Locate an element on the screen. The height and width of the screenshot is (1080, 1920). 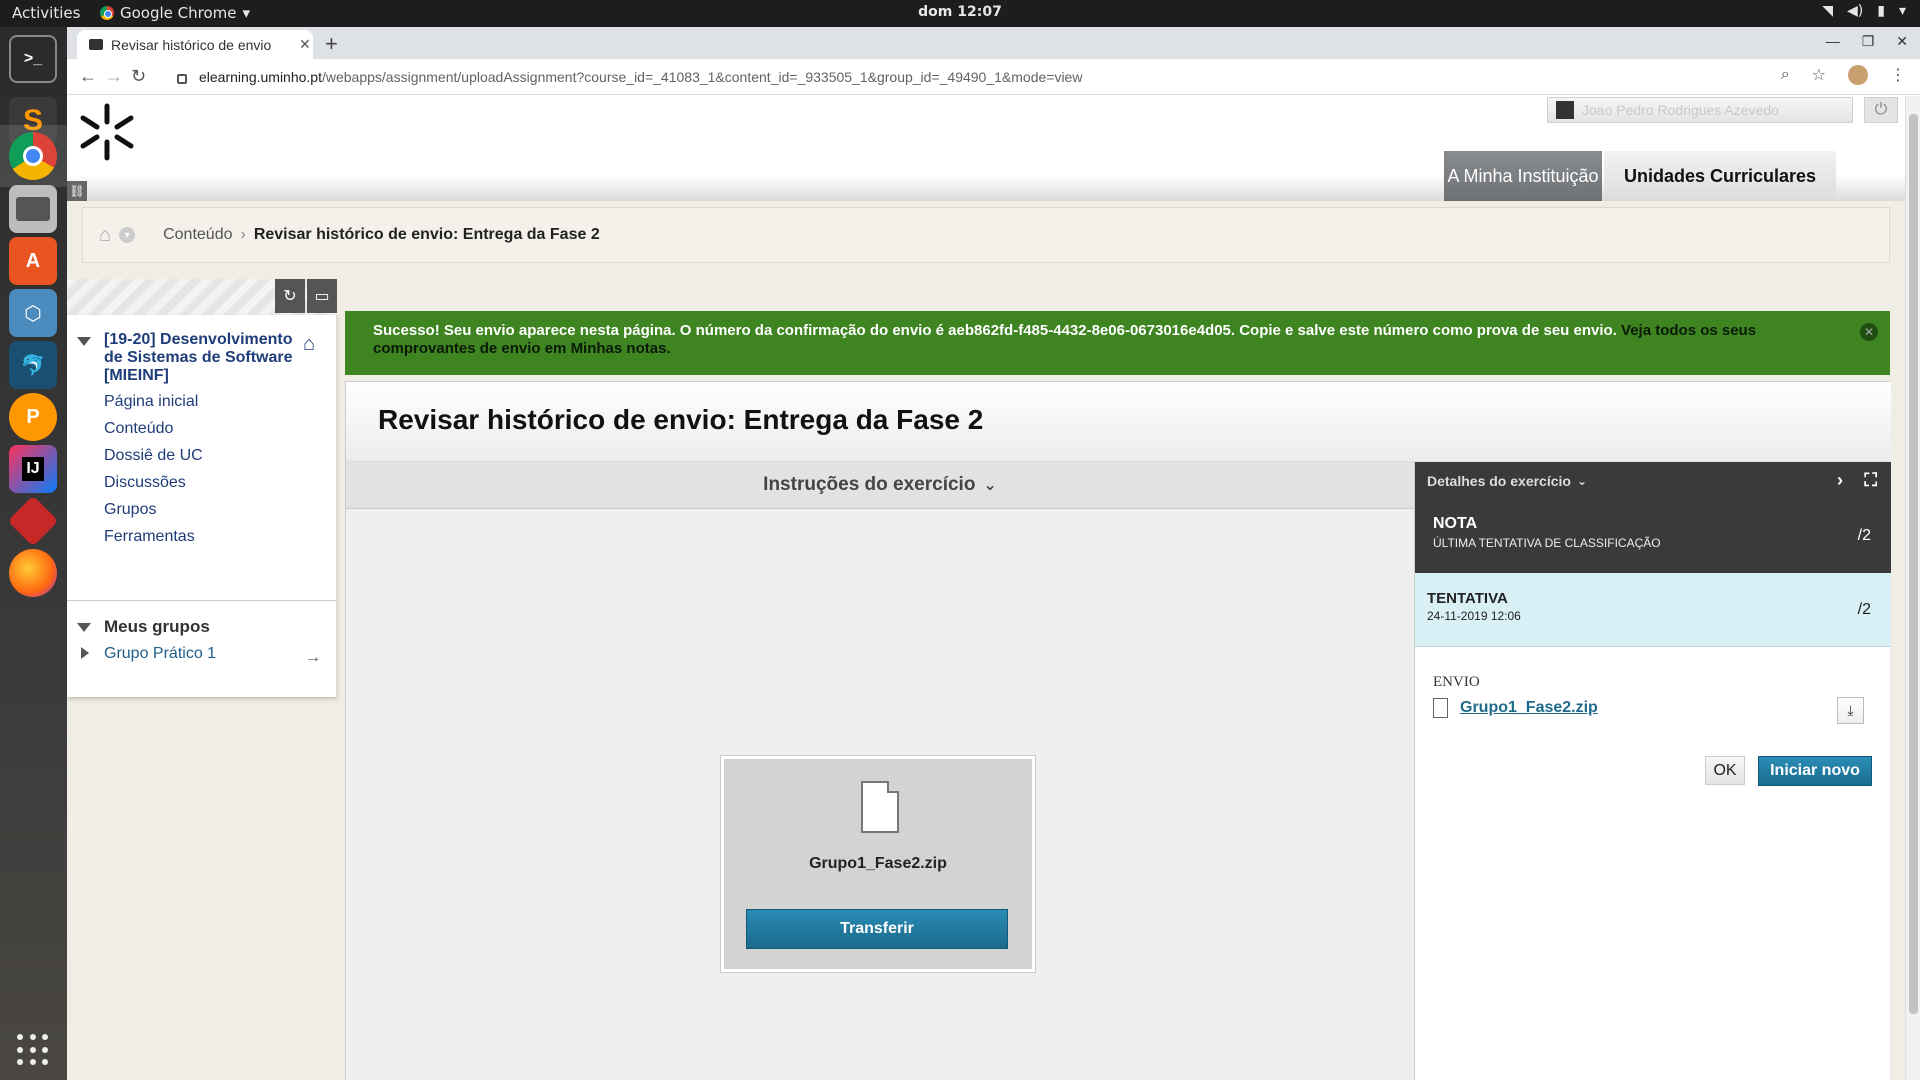
group-item: Grupo Prático 1 is located at coordinates (160, 654).